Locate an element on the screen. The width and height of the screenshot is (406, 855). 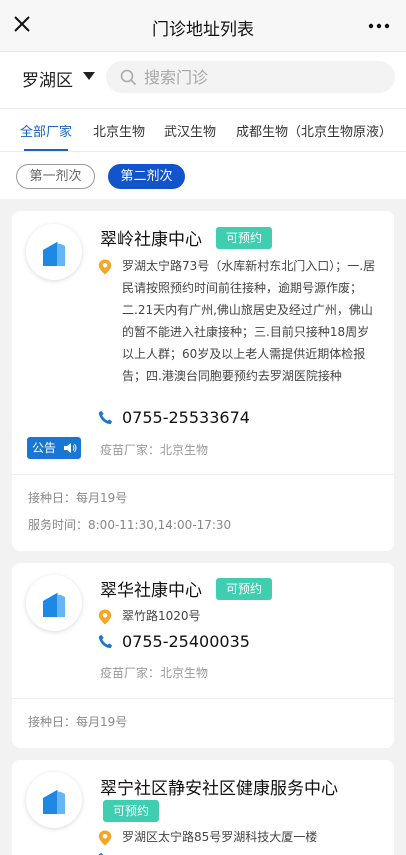
clinic-address: 罗湖区太宁路85号罗湖科技大厦一楼 is located at coordinates (220, 837).